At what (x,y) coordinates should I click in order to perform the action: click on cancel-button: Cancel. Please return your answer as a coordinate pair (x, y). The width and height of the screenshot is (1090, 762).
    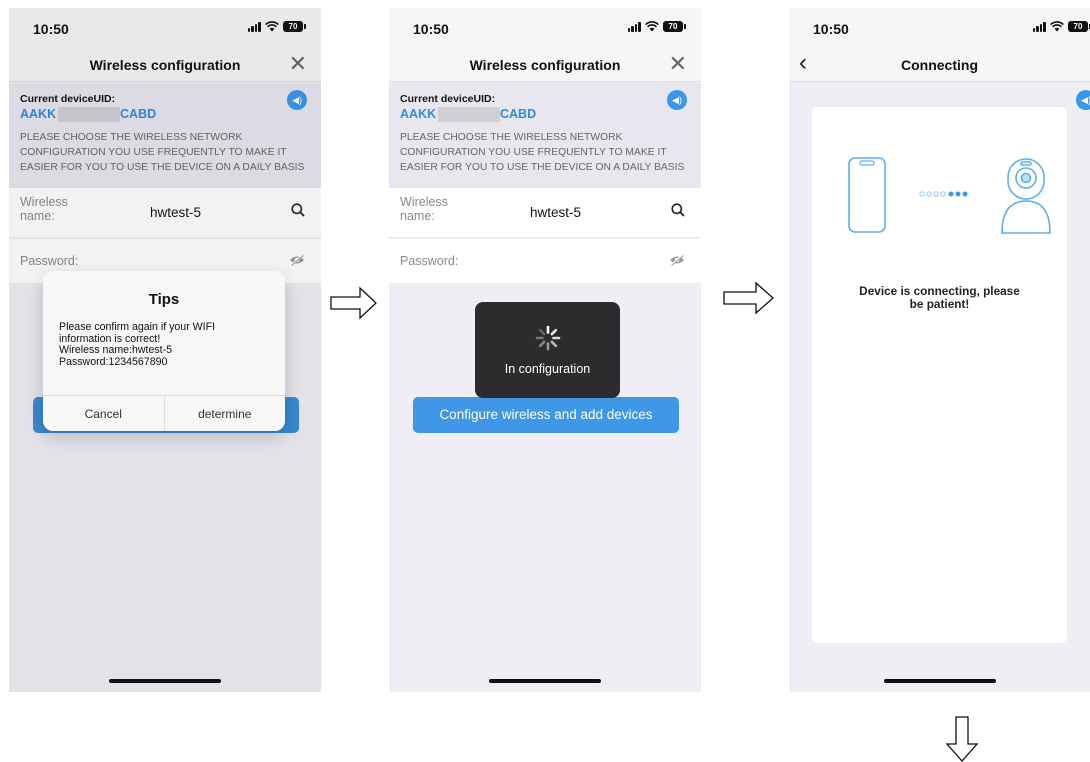
    Looking at the image, I should click on (103, 413).